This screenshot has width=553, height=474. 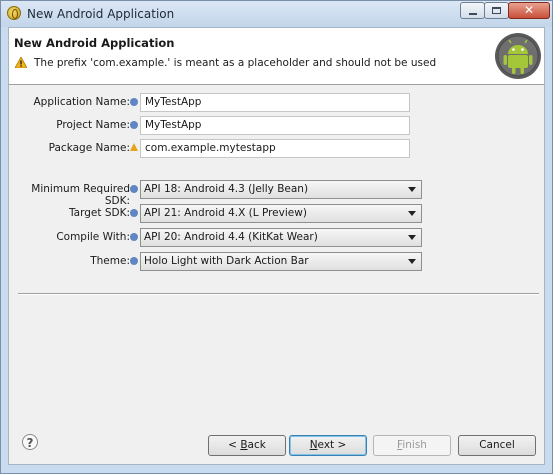 What do you see at coordinates (134, 237) in the screenshot?
I see `compile-with-info-icon` at bounding box center [134, 237].